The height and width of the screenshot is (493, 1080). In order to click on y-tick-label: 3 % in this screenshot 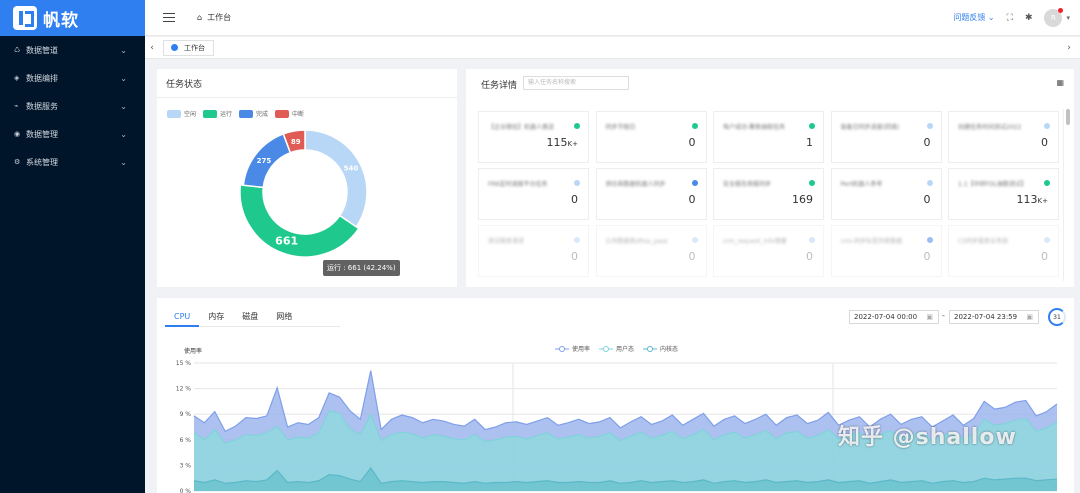, I will do `click(186, 465)`.